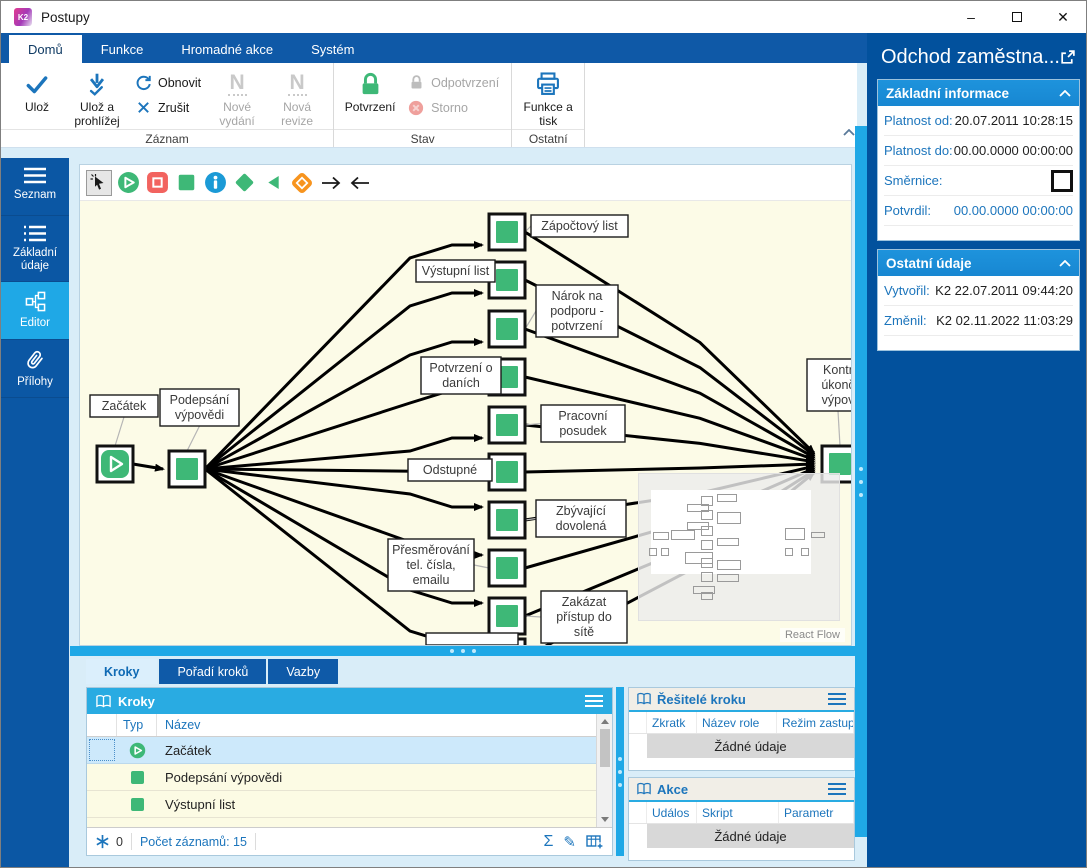  Describe the element at coordinates (167, 107) in the screenshot. I see `ribbon-button-zrusit: Zrušit` at that location.